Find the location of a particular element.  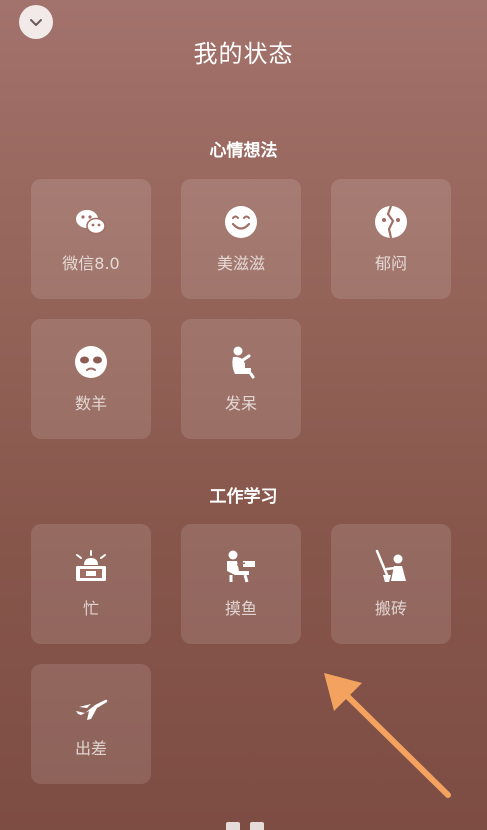

status-tile-wechat: 微信8.0 is located at coordinates (91, 239).